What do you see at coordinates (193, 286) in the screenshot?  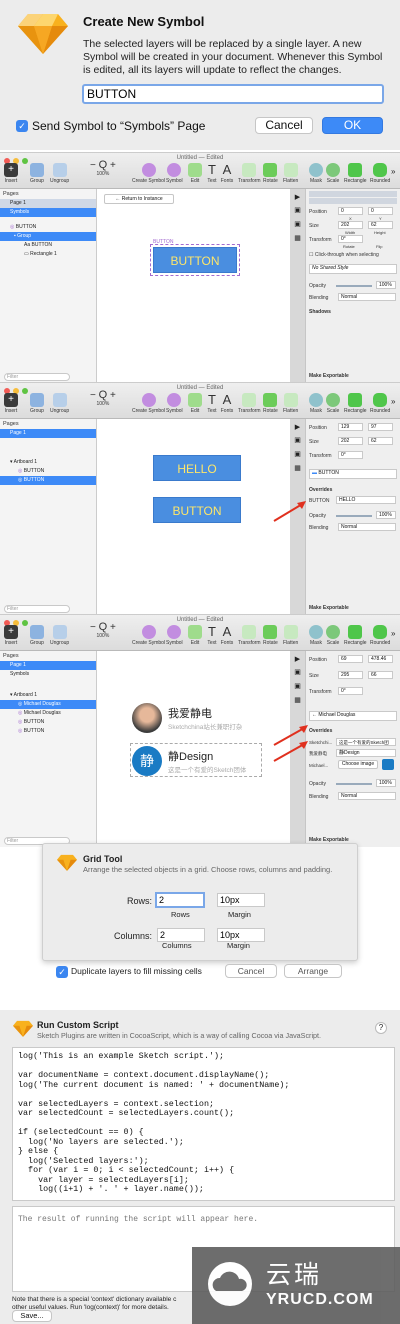 I see `canvas: ← Return to Instance BUTTON BUTTON` at bounding box center [193, 286].